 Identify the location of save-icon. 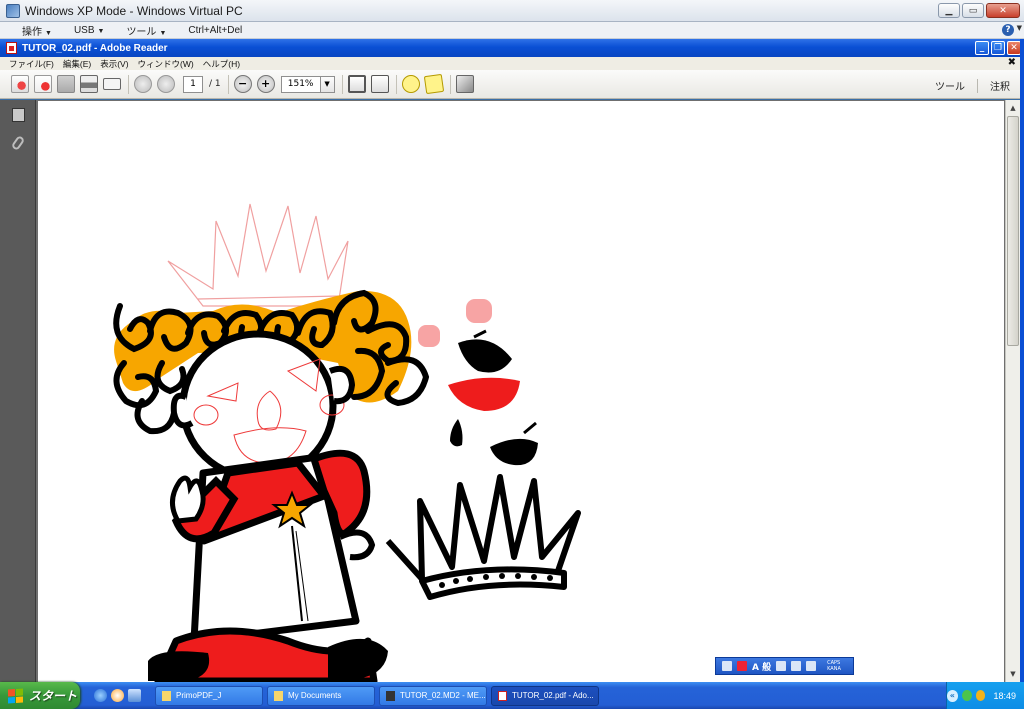
(66, 84).